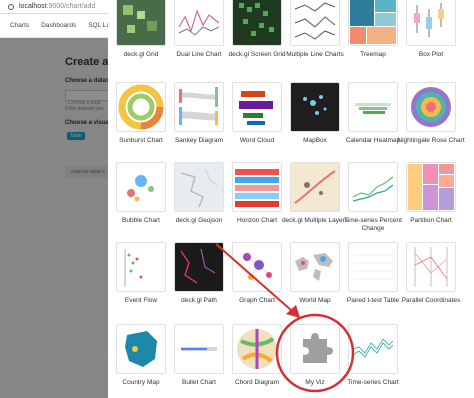  What do you see at coordinates (19, 25) in the screenshot?
I see `nav-item-charts: Charts` at bounding box center [19, 25].